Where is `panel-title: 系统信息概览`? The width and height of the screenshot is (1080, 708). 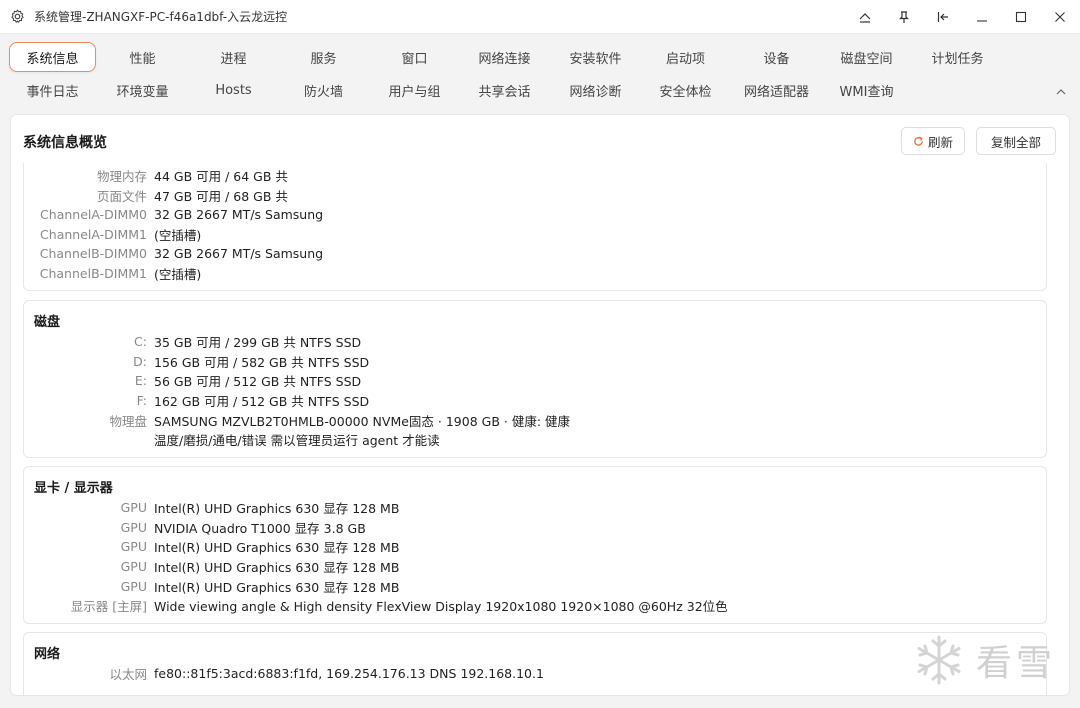 panel-title: 系统信息概览 is located at coordinates (65, 143).